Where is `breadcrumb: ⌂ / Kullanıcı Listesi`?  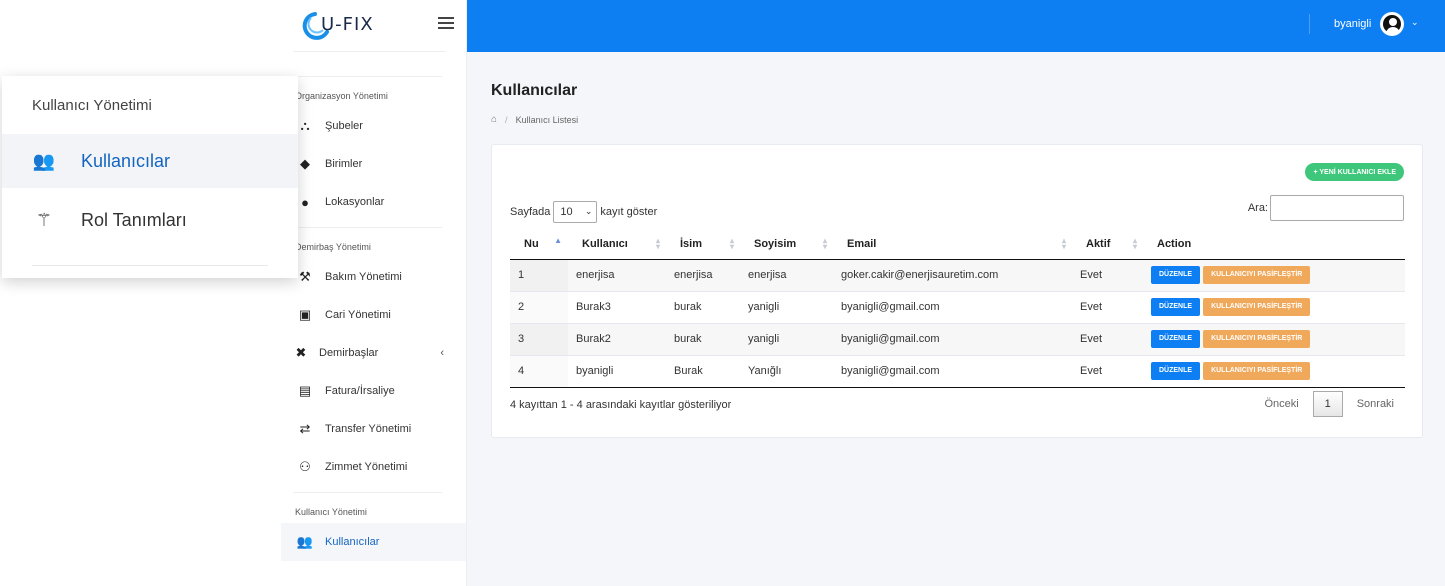
breadcrumb: ⌂ / Kullanıcı Listesi is located at coordinates (534, 119).